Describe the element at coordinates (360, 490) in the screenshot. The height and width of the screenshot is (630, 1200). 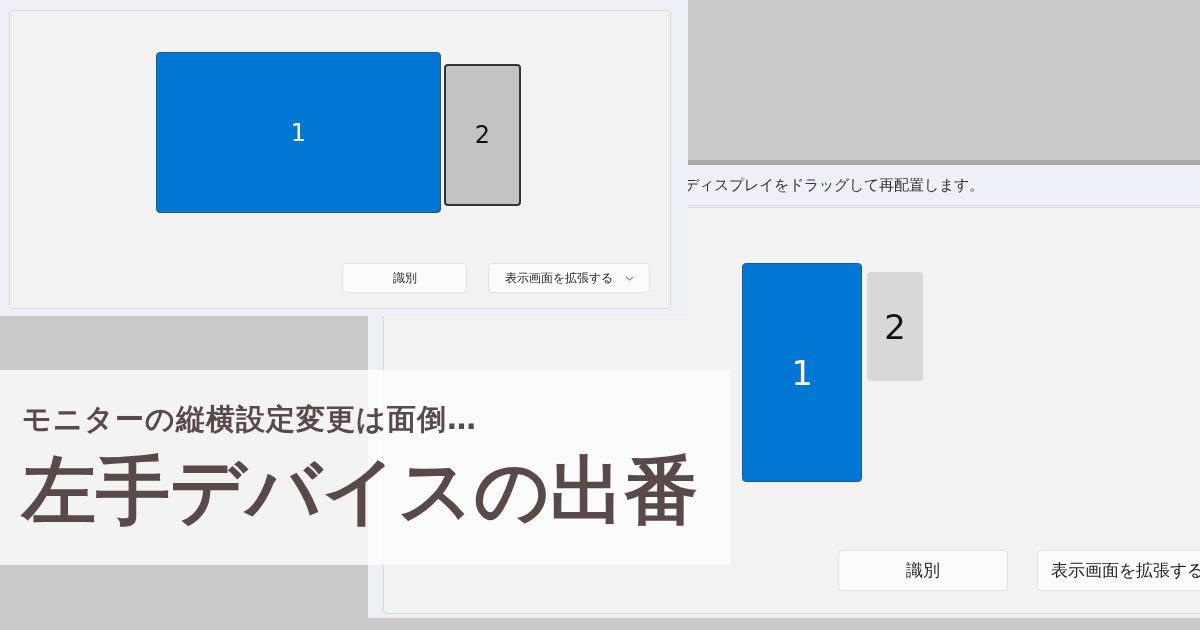
I see `title: 左手デバイスの出番` at that location.